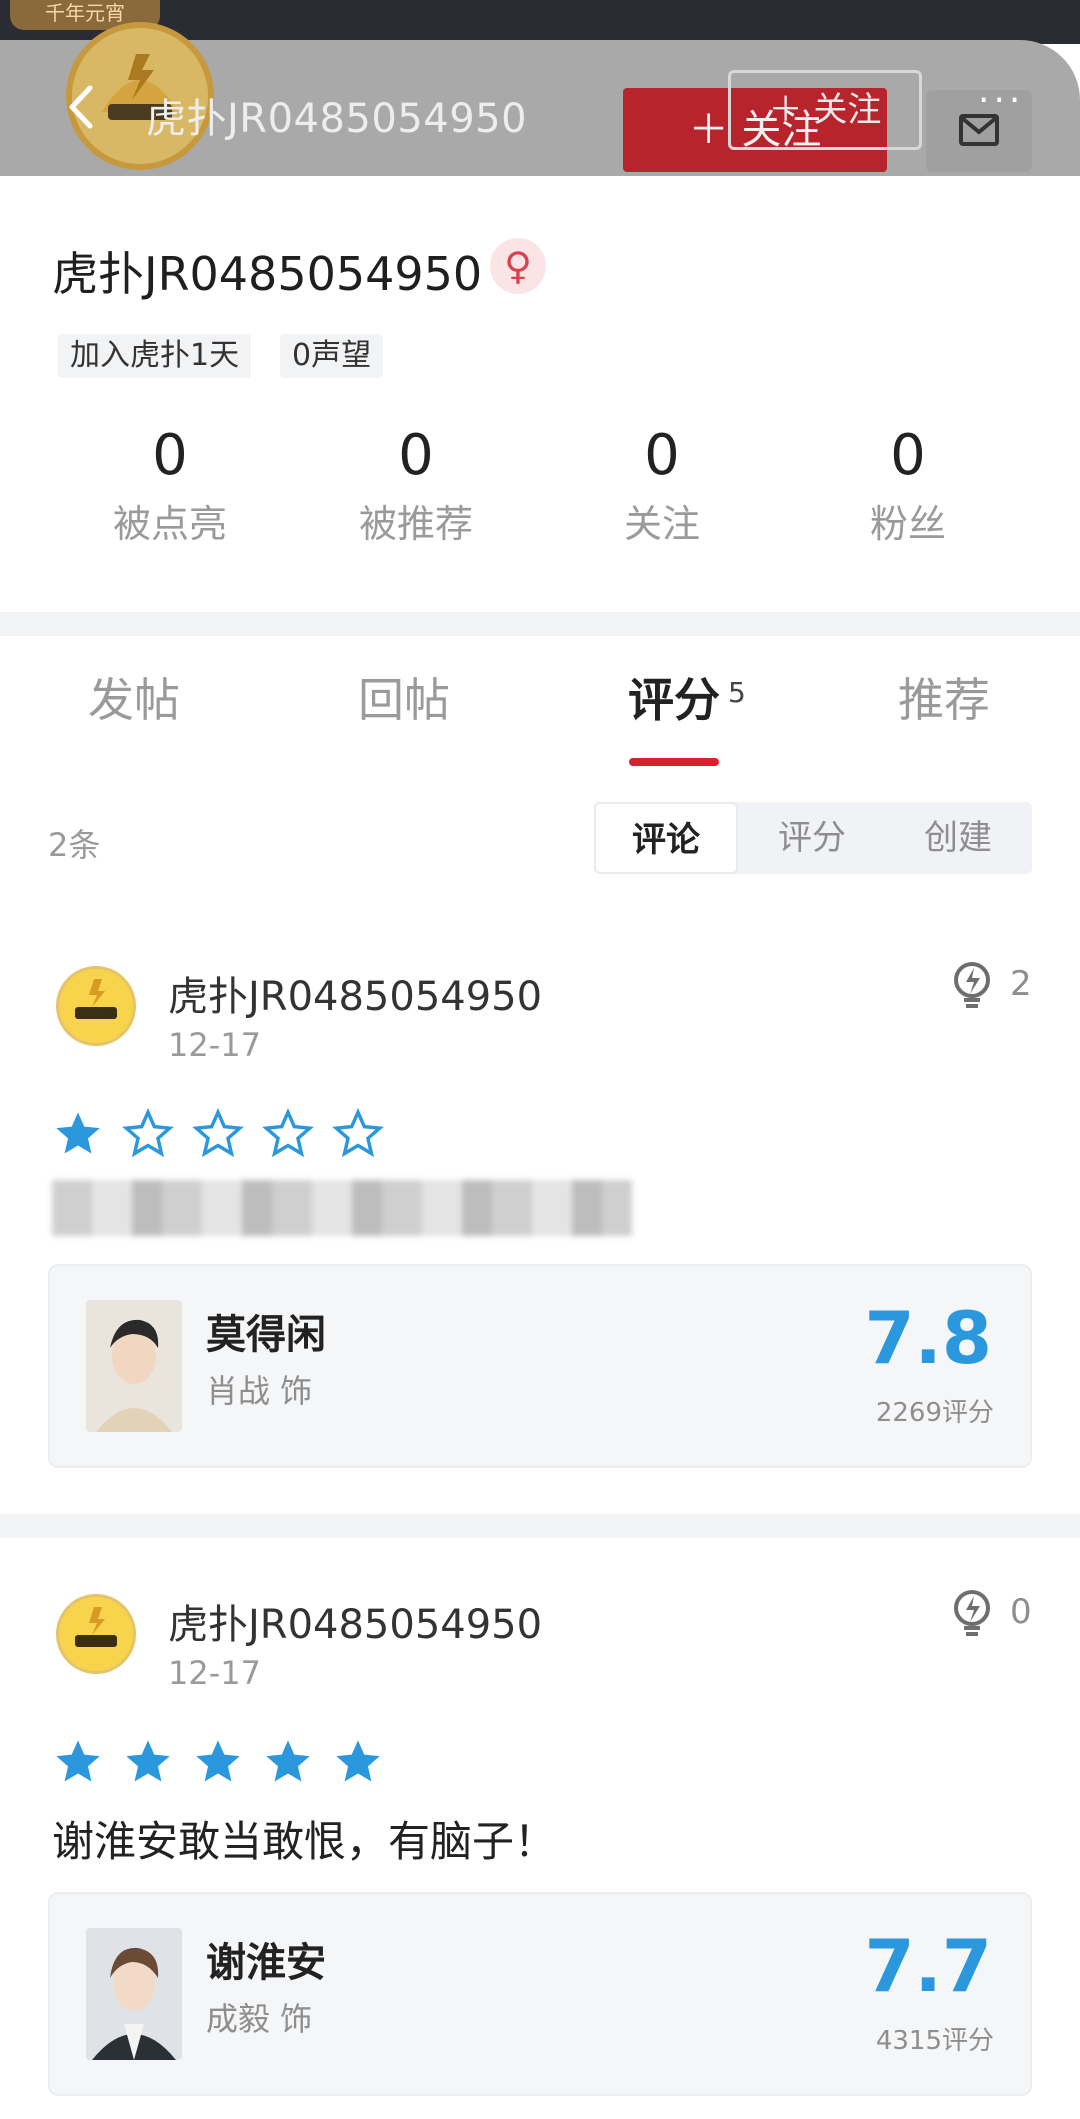 This screenshot has width=1080, height=2119. Describe the element at coordinates (81, 107) in the screenshot. I see `chevron-left-icon` at that location.